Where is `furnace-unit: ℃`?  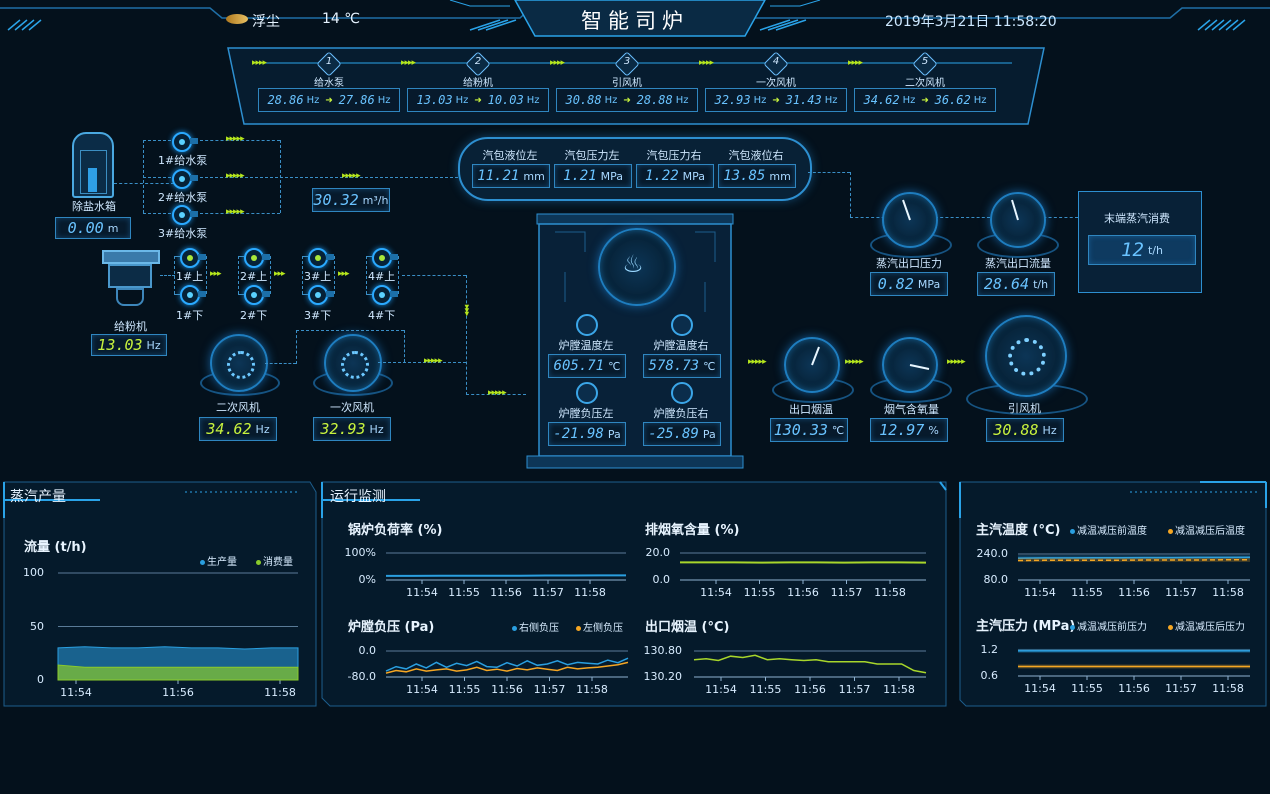
furnace-unit: ℃ is located at coordinates (614, 366).